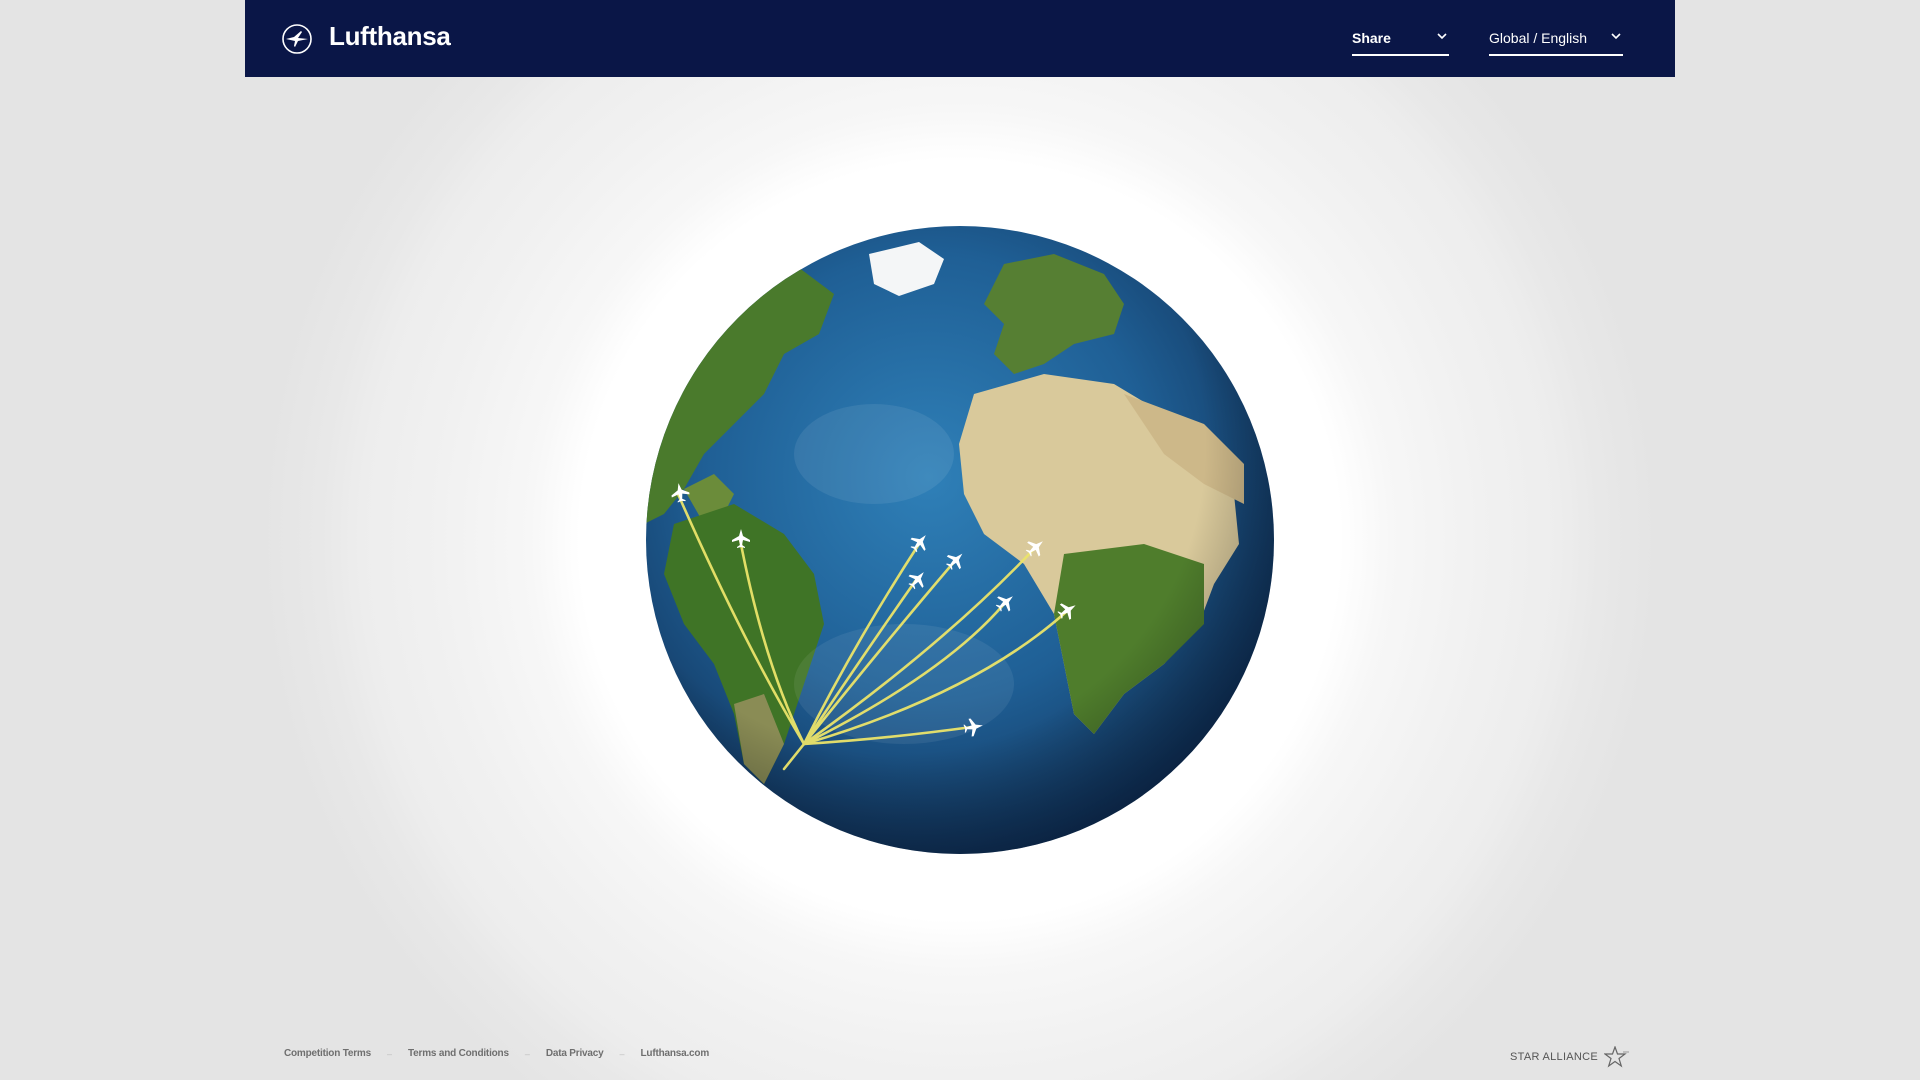  Describe the element at coordinates (675, 1053) in the screenshot. I see `footer-link-lufthansa-com: Lufthansa.com` at that location.